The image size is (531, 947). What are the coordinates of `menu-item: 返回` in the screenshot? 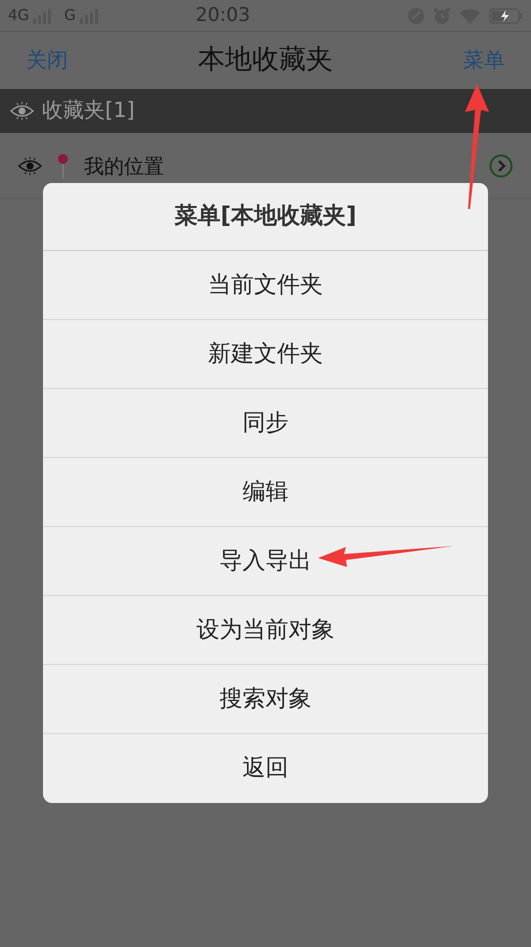 It's located at (265, 768).